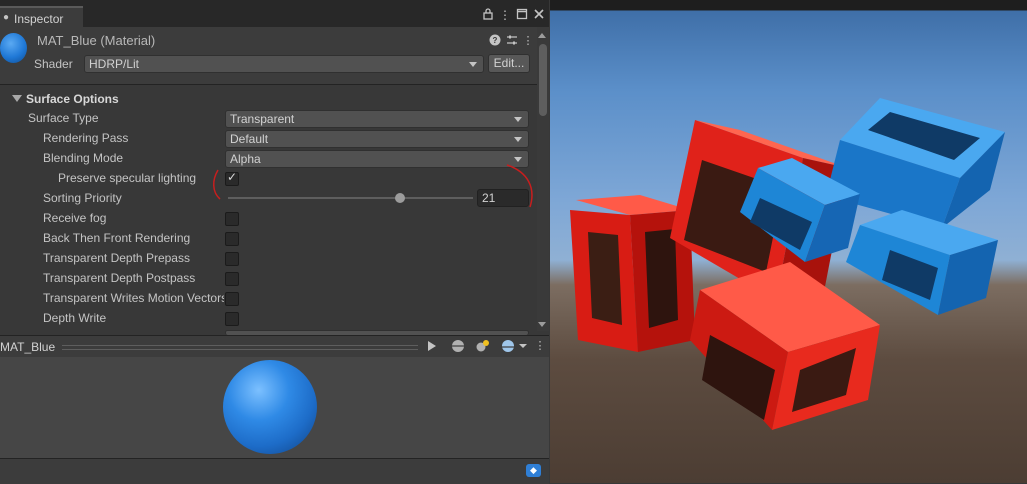 The image size is (1027, 484). What do you see at coordinates (274, 471) in the screenshot?
I see `inspector-footer` at bounding box center [274, 471].